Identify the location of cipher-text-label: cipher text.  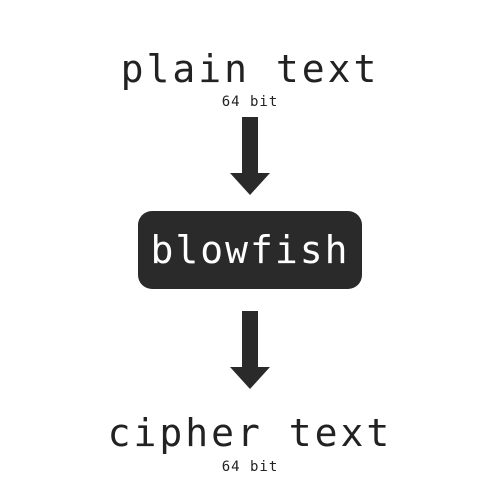
(250, 433).